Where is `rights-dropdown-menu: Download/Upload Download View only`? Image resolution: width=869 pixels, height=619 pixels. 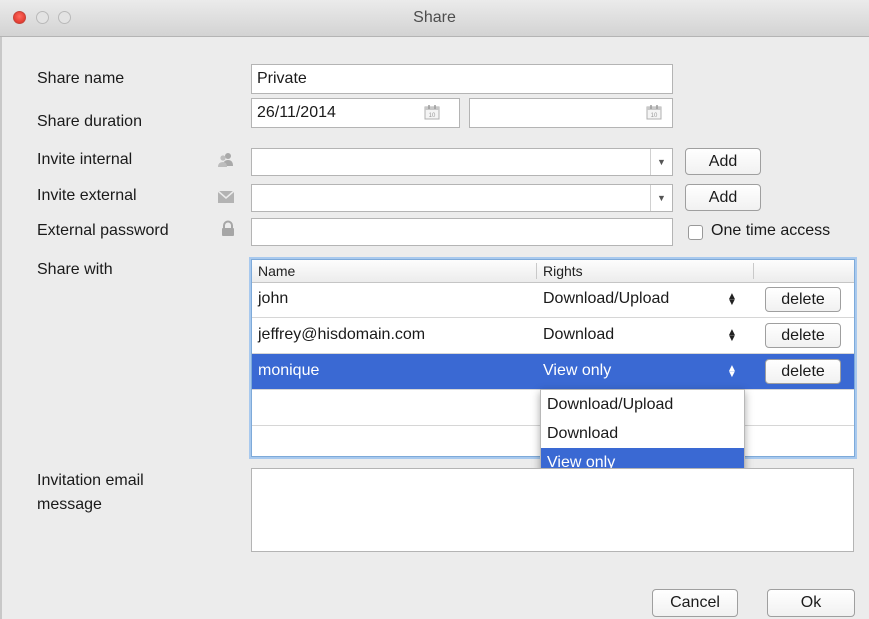 rights-dropdown-menu: Download/Upload Download View only is located at coordinates (642, 433).